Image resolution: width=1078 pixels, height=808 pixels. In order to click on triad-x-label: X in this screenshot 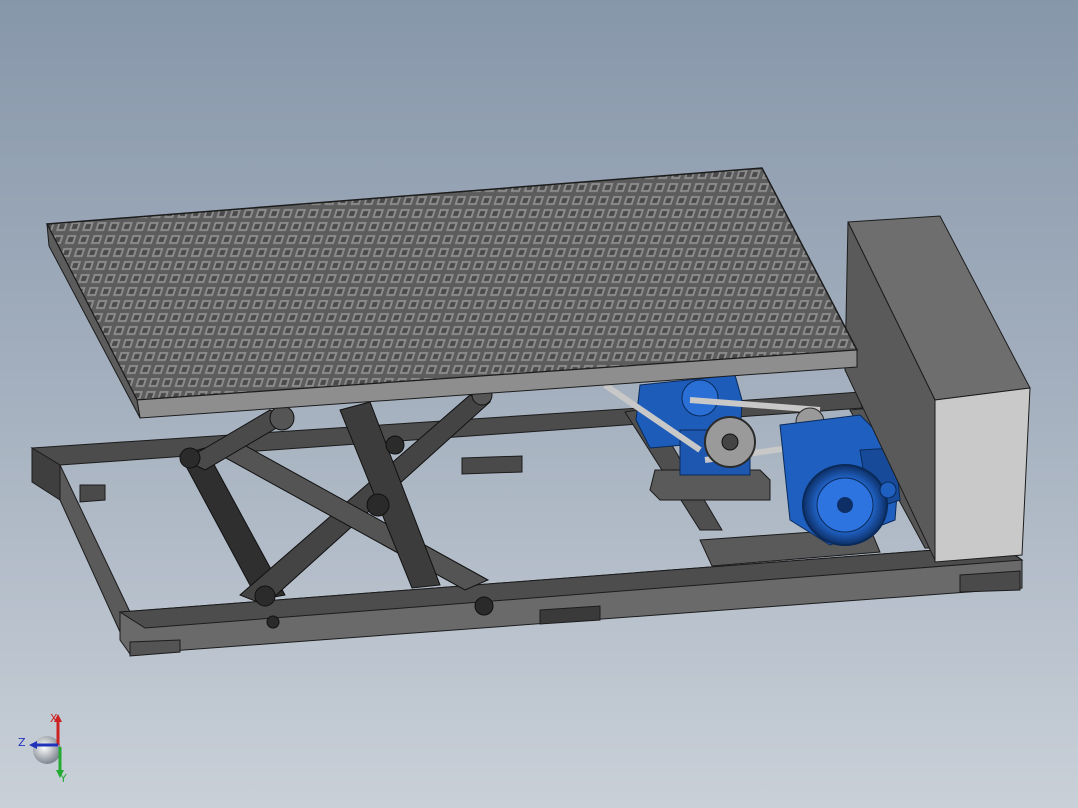, I will do `click(54, 718)`.